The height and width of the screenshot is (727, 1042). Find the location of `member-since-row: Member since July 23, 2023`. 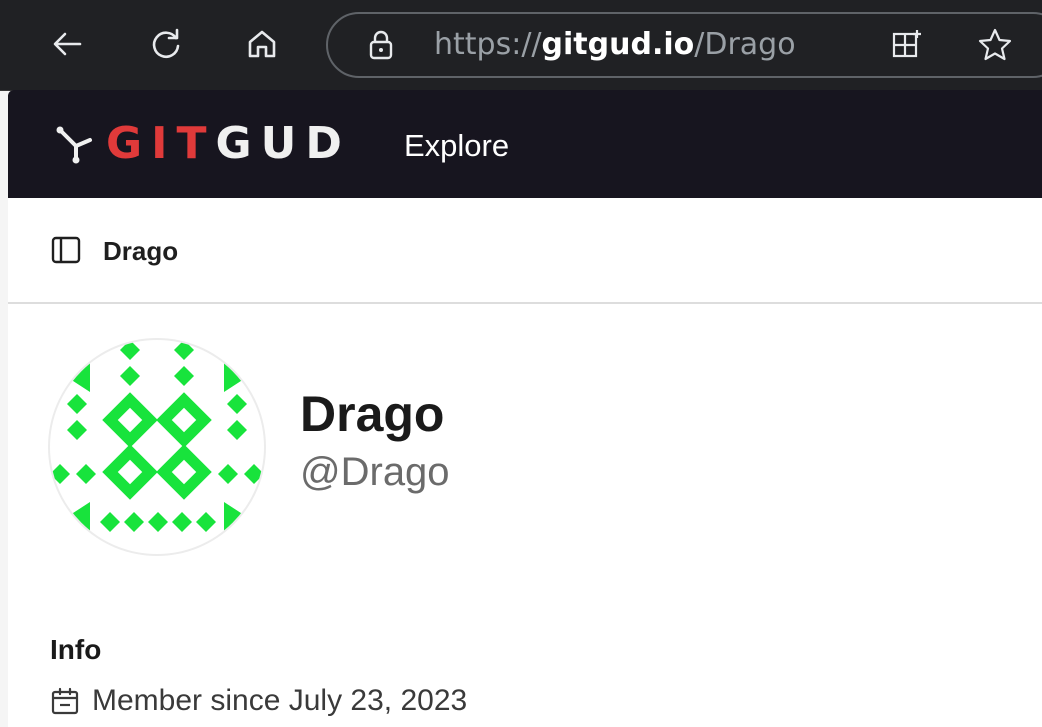

member-since-row: Member since July 23, 2023 is located at coordinates (258, 701).